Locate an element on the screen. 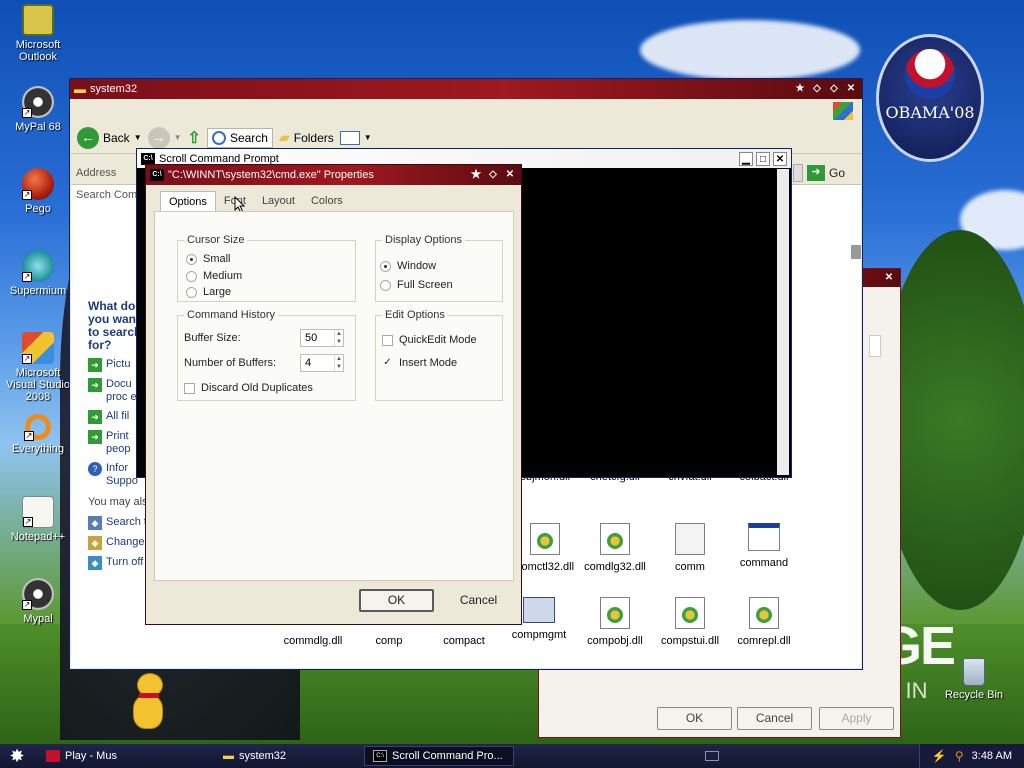 The image size is (1024, 768). up-button: ⇧ is located at coordinates (194, 138).